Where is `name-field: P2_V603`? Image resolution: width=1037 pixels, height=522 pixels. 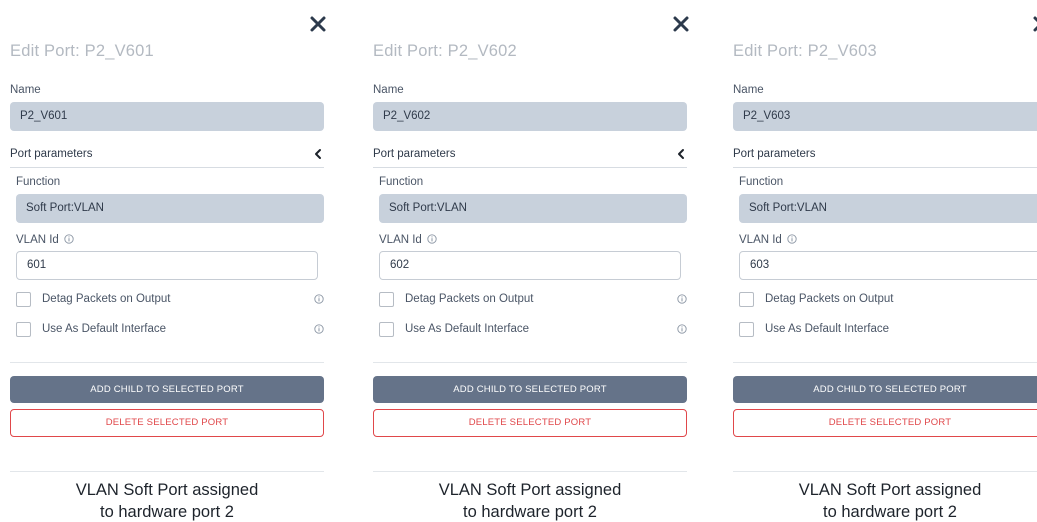 name-field: P2_V603 is located at coordinates (885, 116).